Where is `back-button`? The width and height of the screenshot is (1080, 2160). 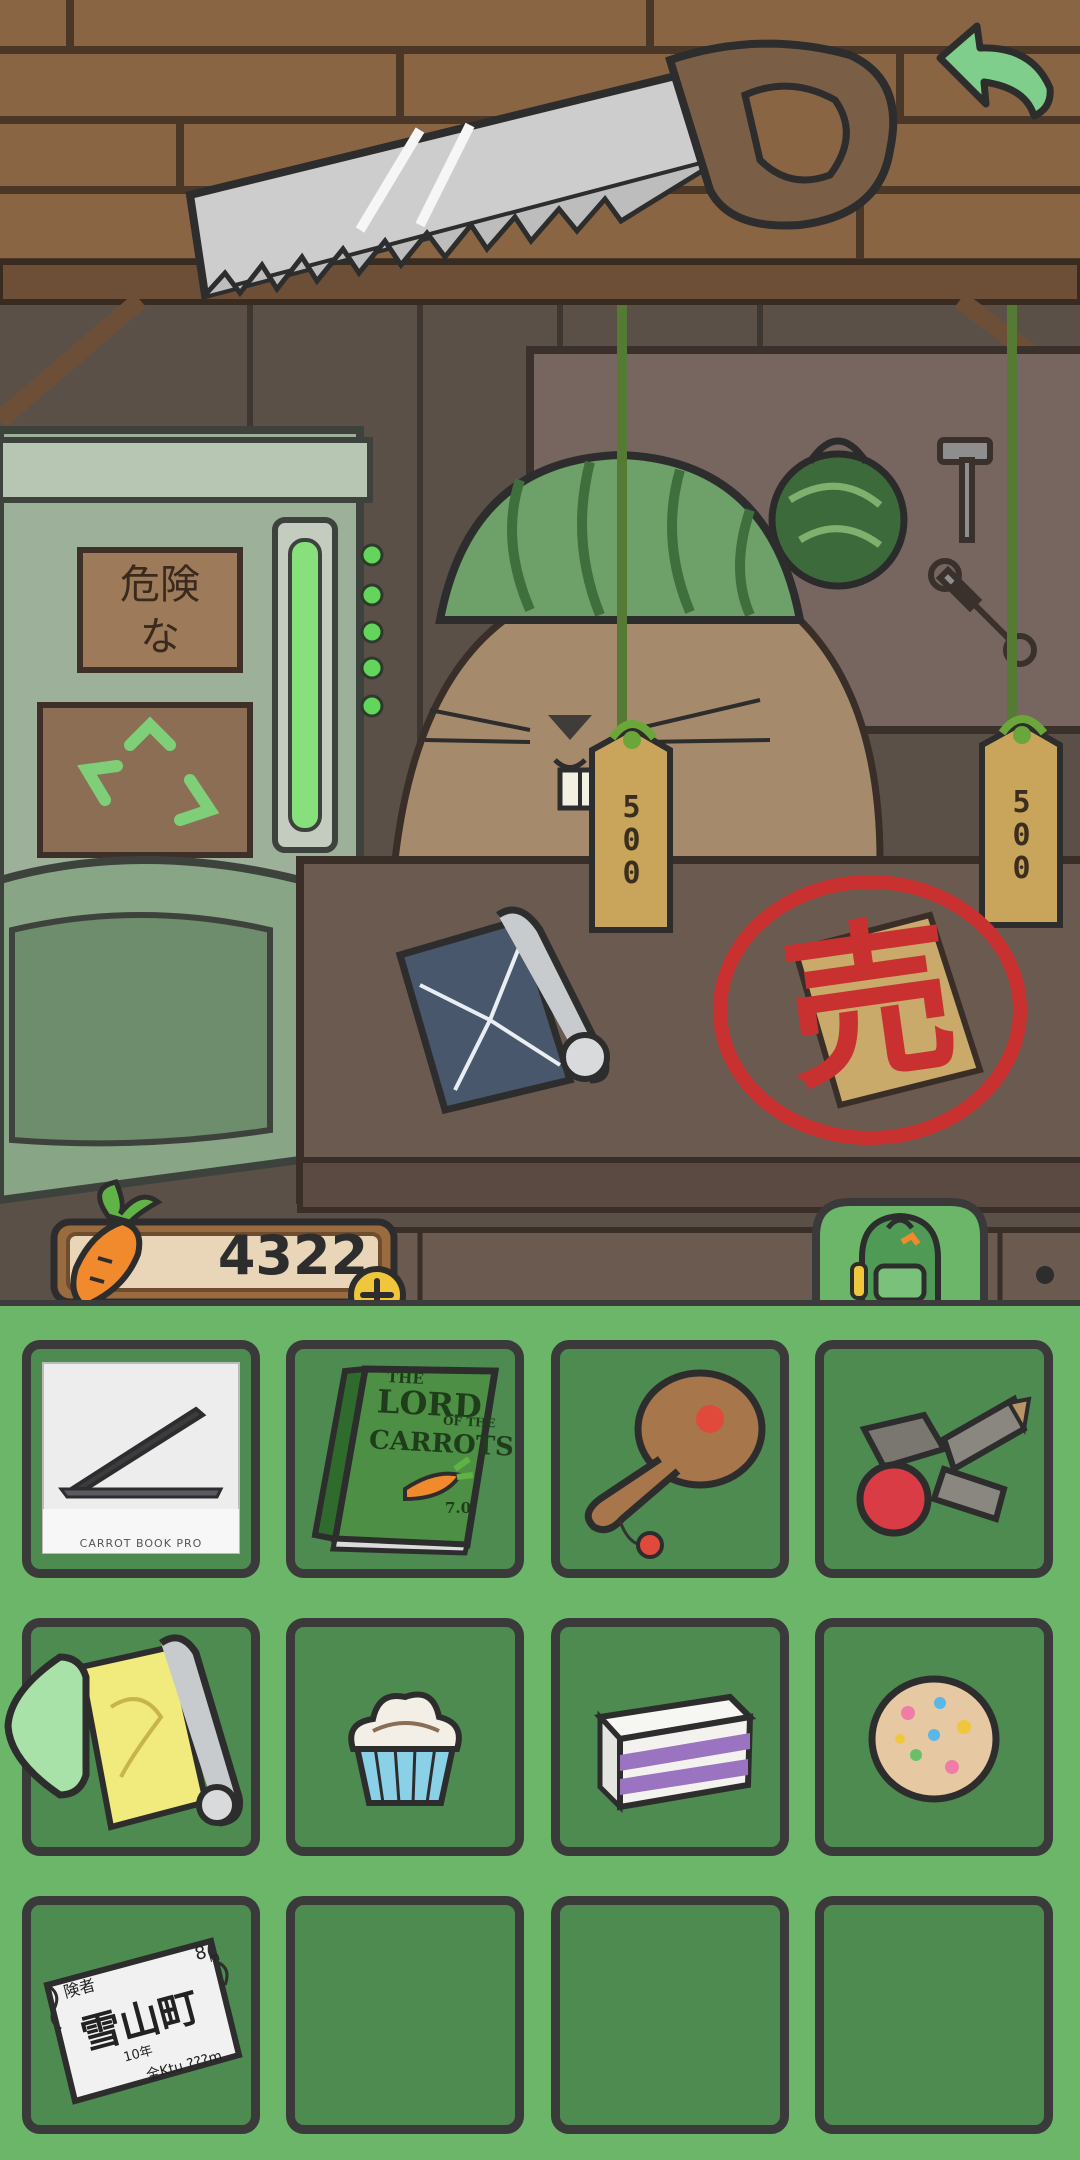
back-button is located at coordinates (992, 73).